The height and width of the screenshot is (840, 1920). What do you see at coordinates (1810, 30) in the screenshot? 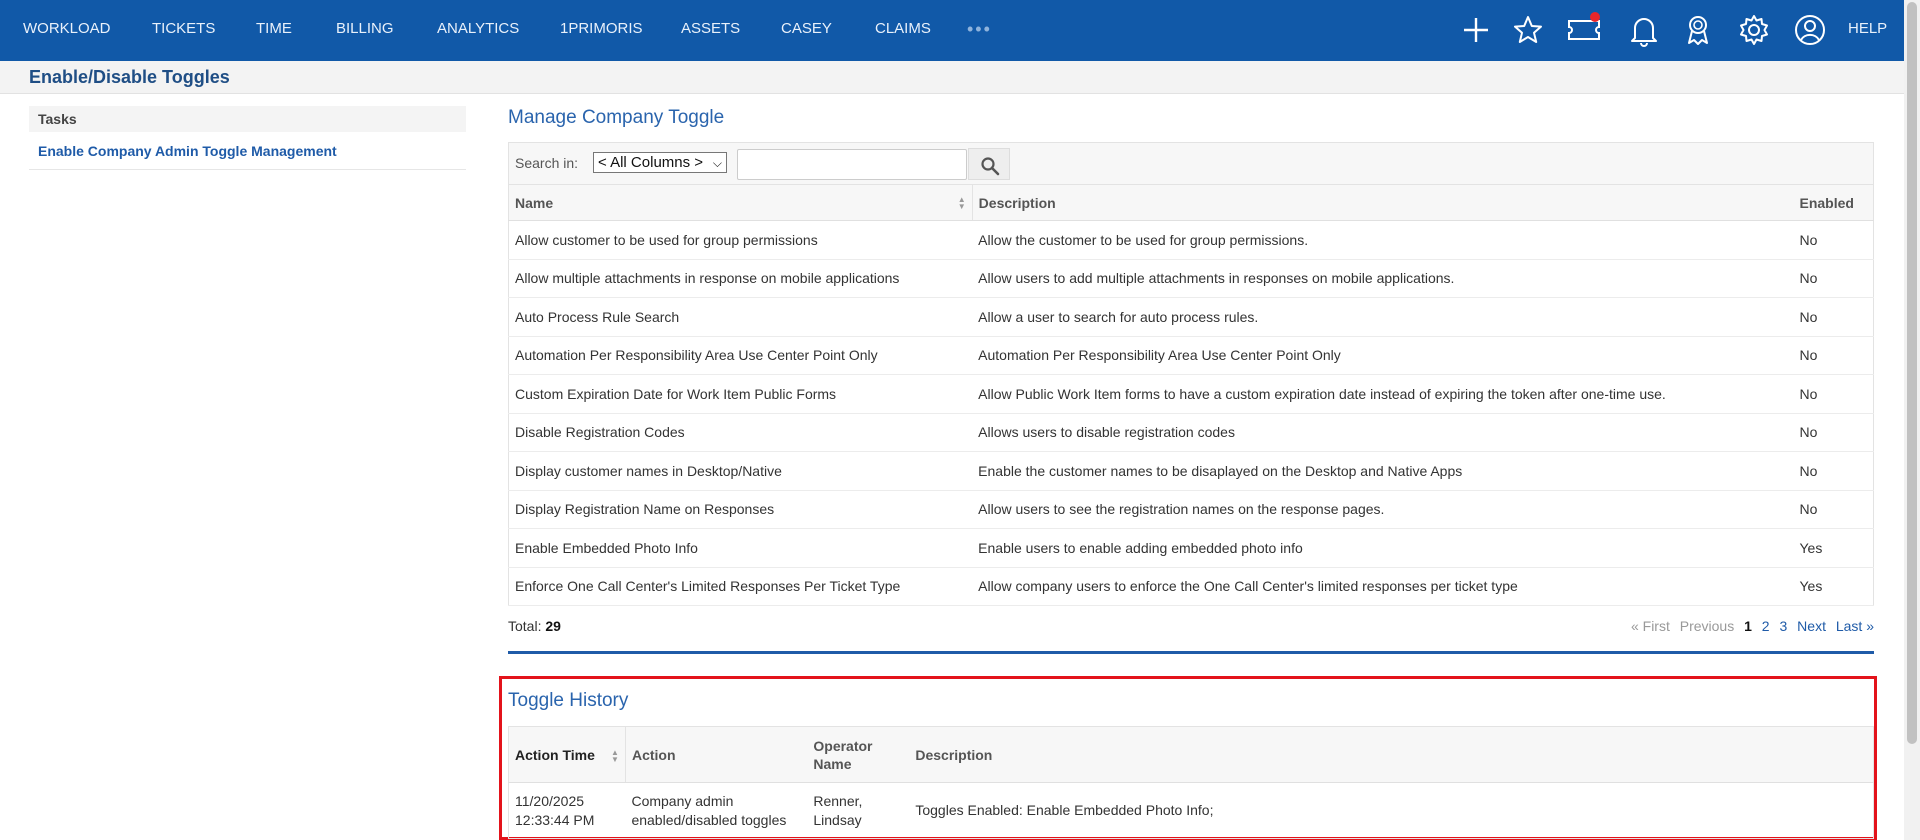
I see `user-icon` at bounding box center [1810, 30].